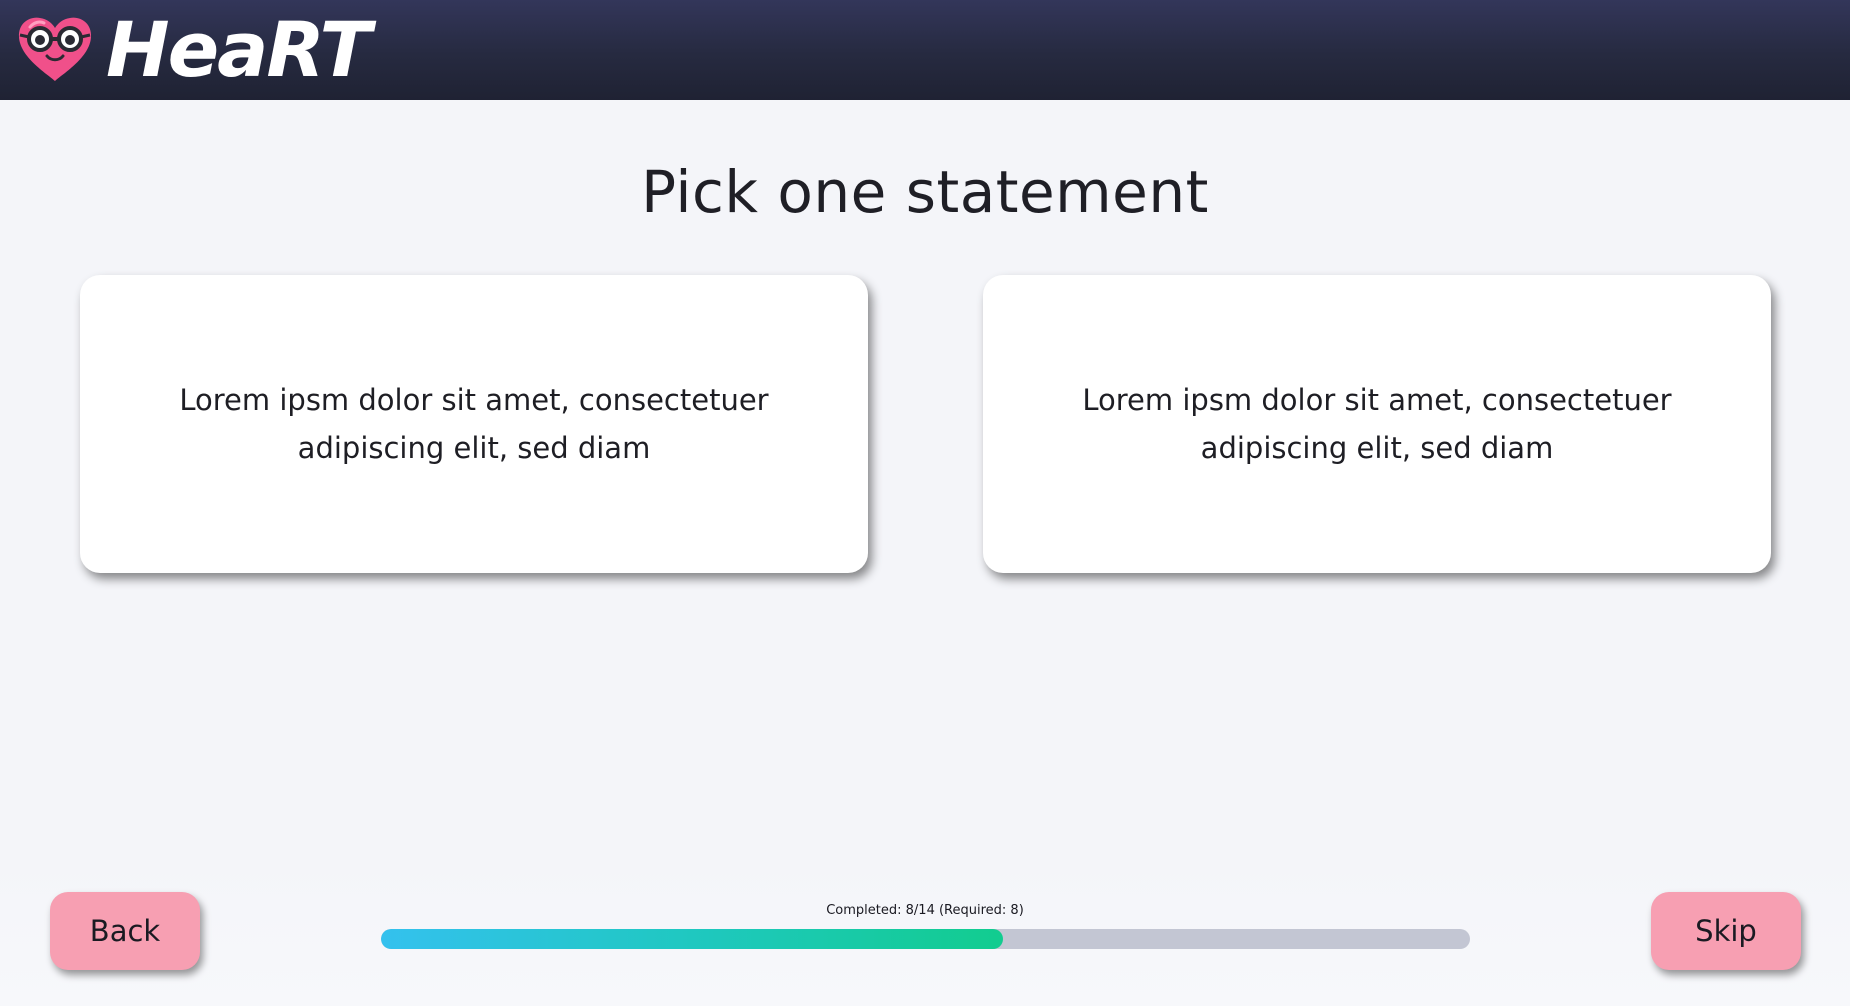  What do you see at coordinates (925, 50) in the screenshot?
I see `app-header: HeaRT` at bounding box center [925, 50].